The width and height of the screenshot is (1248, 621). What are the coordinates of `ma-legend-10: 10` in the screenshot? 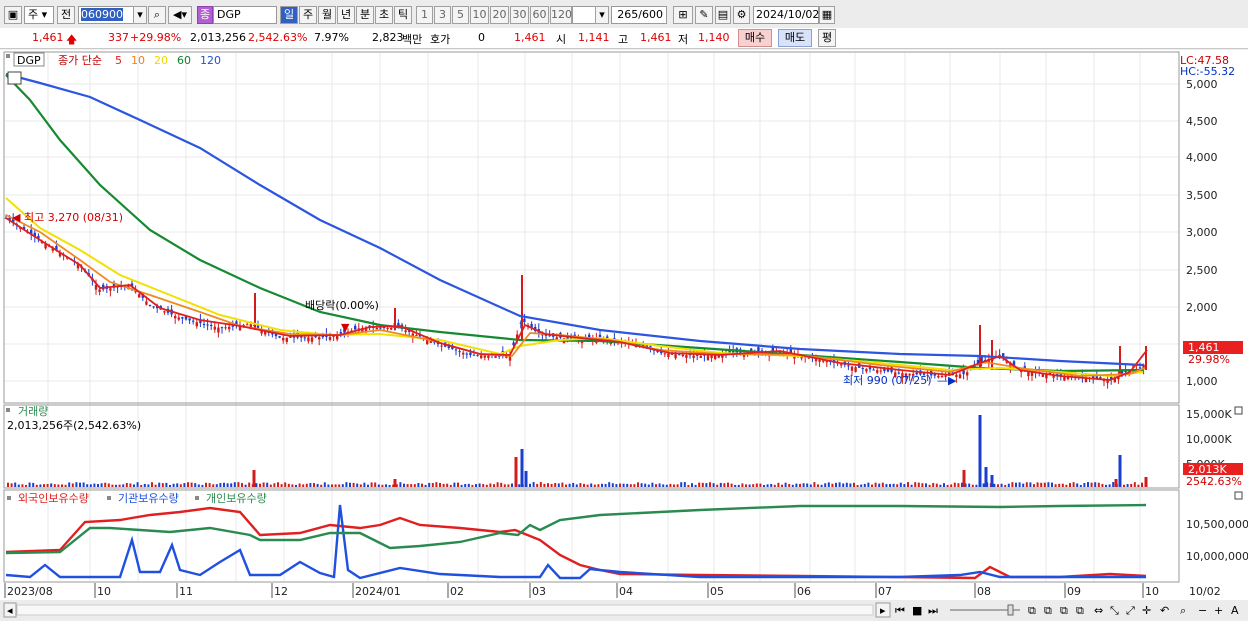 It's located at (138, 60).